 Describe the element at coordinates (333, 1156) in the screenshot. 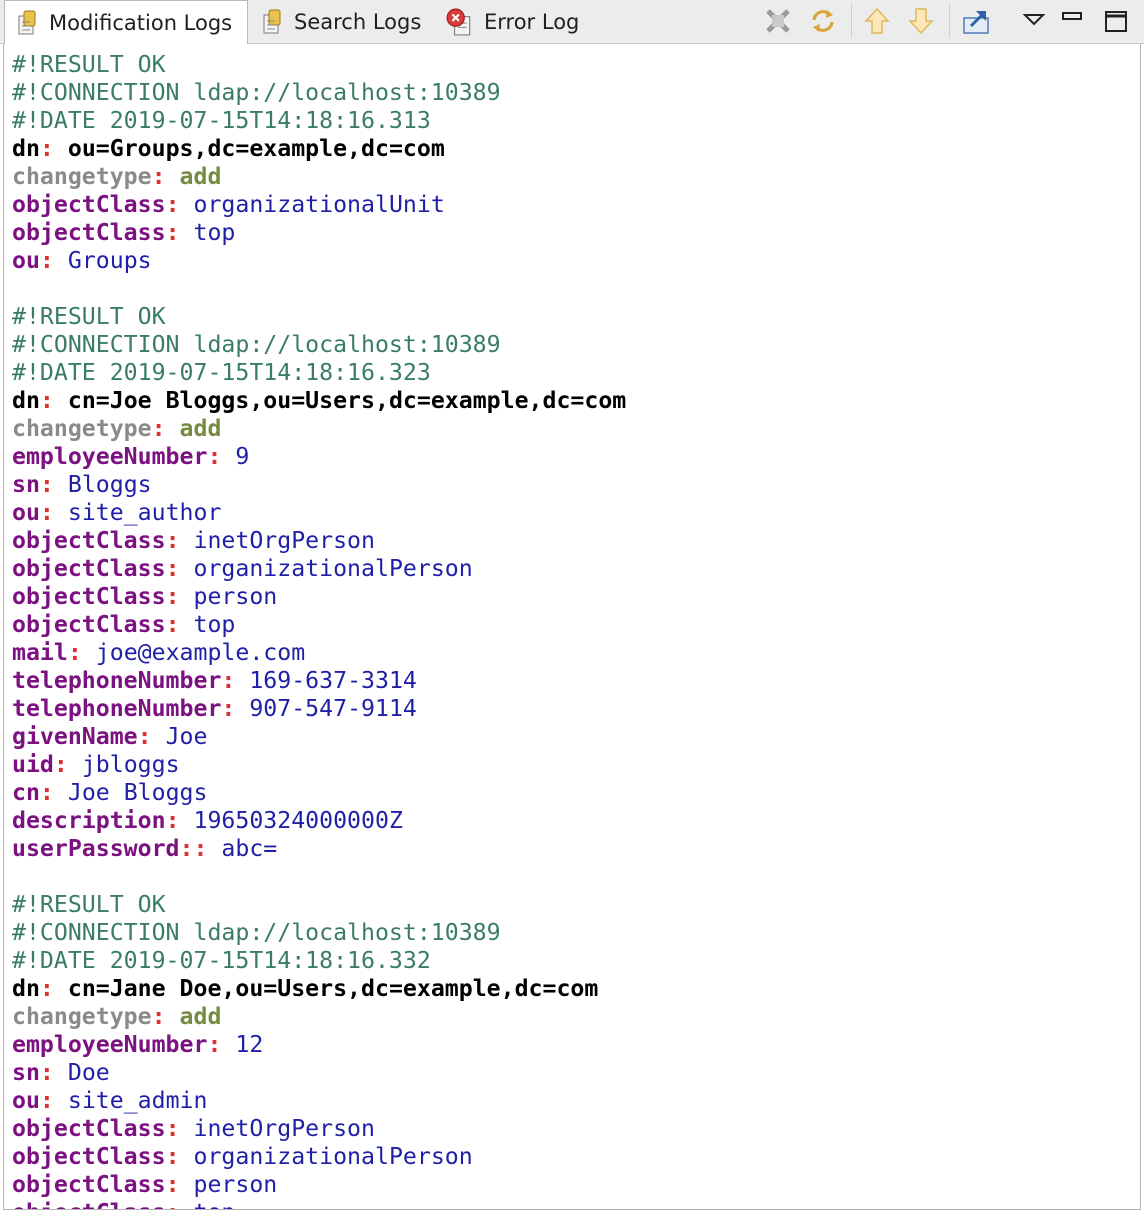

I see `attribute-value: organizationalPerson` at that location.